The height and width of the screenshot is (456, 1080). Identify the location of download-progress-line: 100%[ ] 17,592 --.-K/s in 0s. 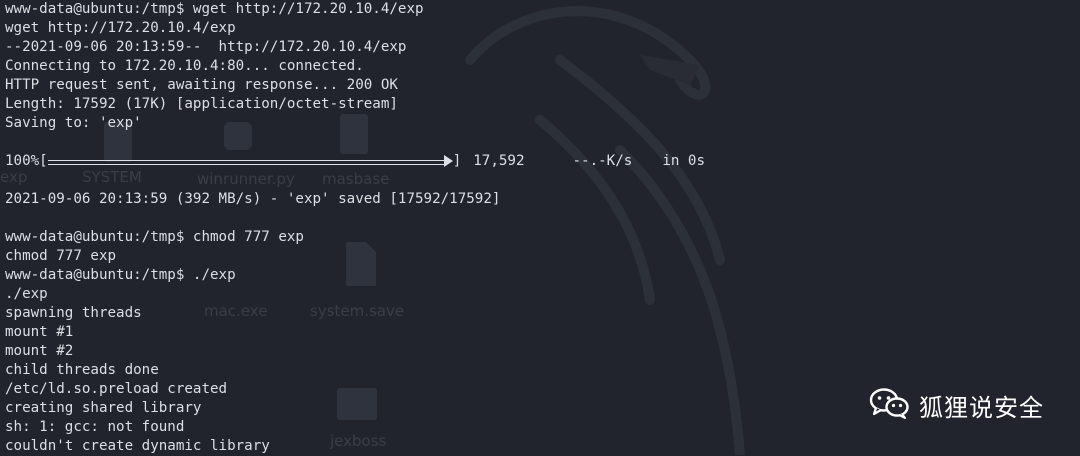
(540, 161).